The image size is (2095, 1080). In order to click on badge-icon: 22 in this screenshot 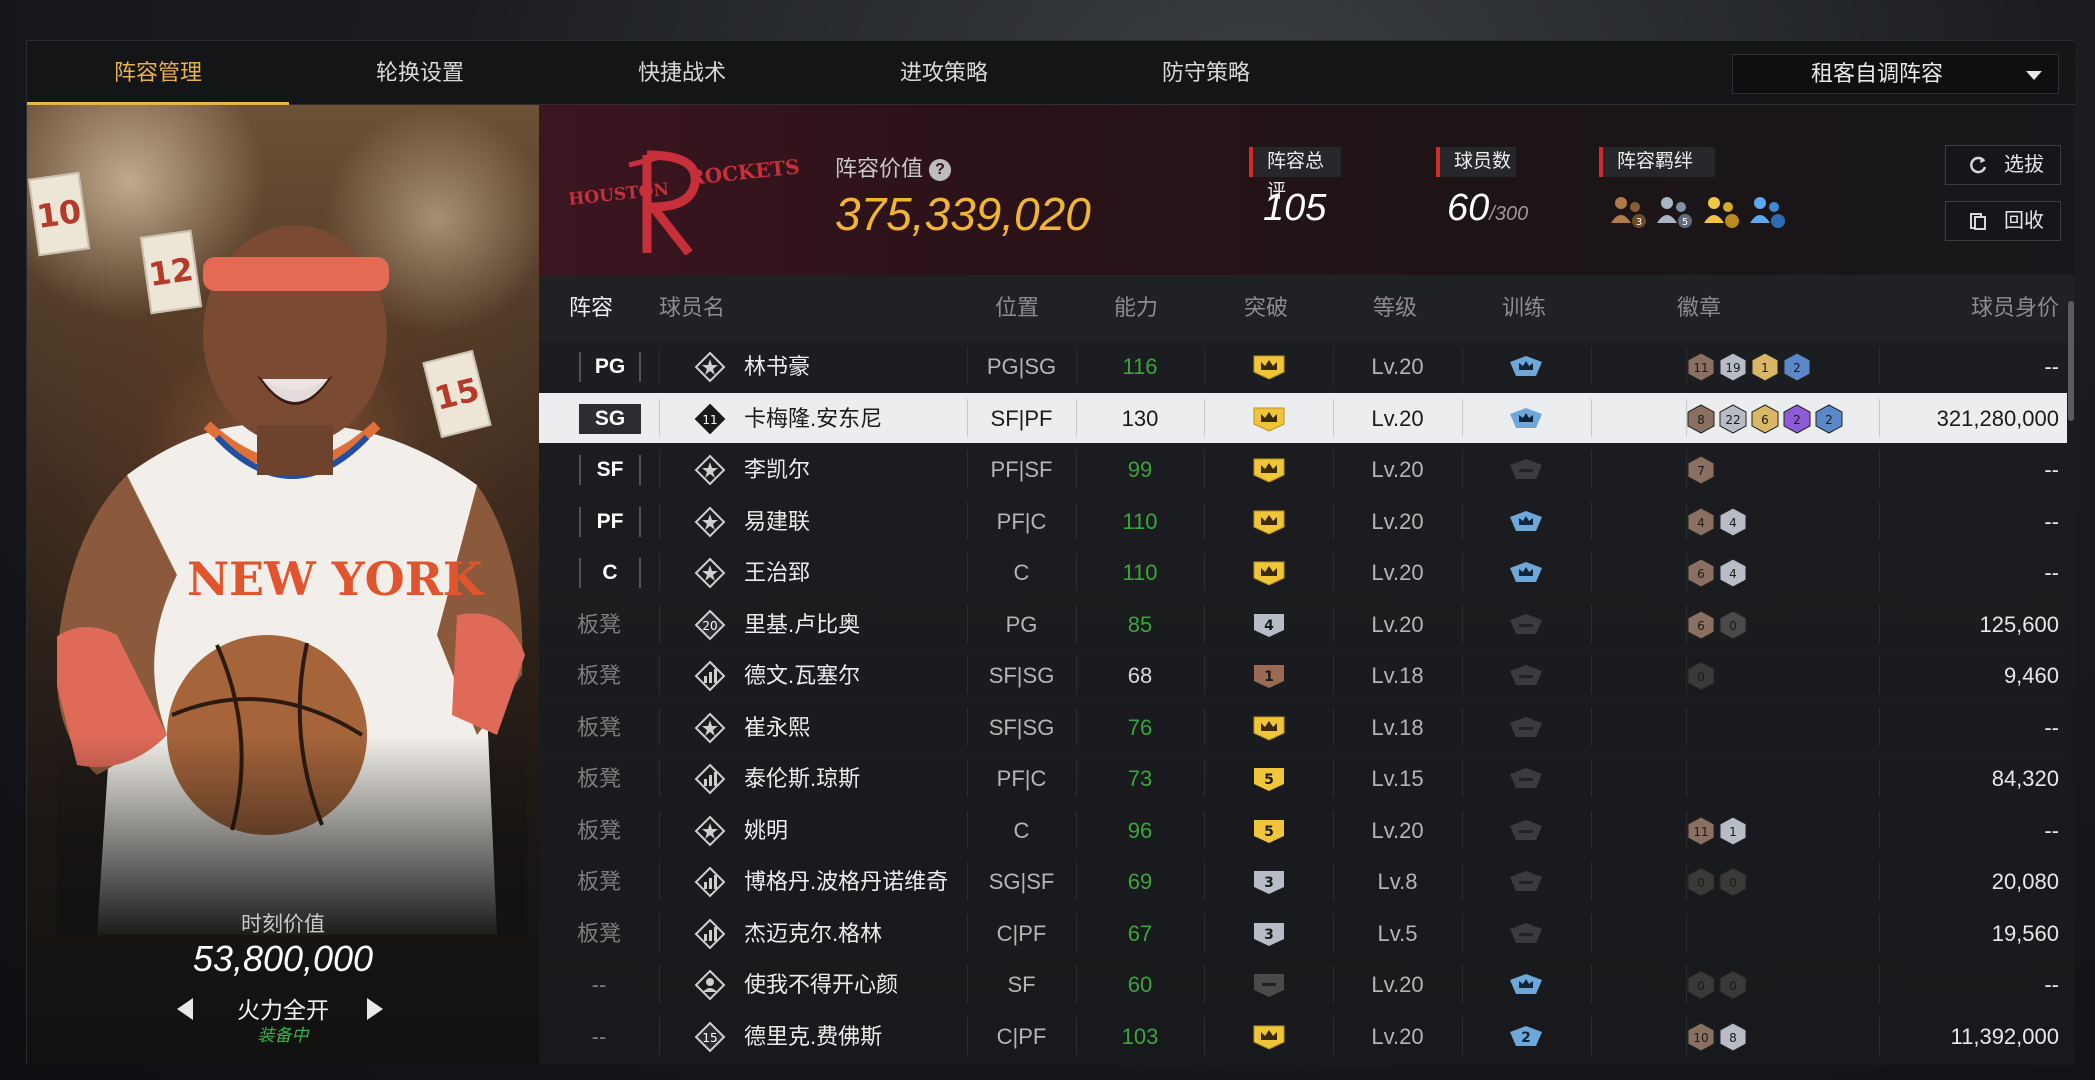, I will do `click(1733, 418)`.